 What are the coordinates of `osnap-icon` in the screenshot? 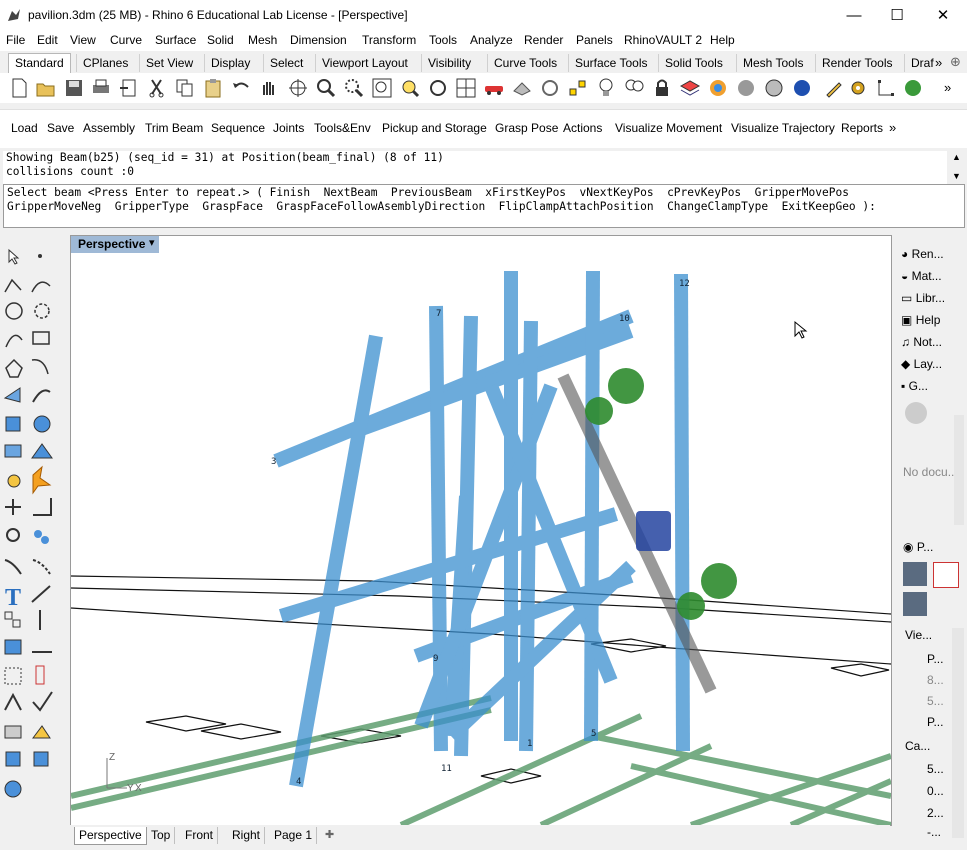 It's located at (550, 88).